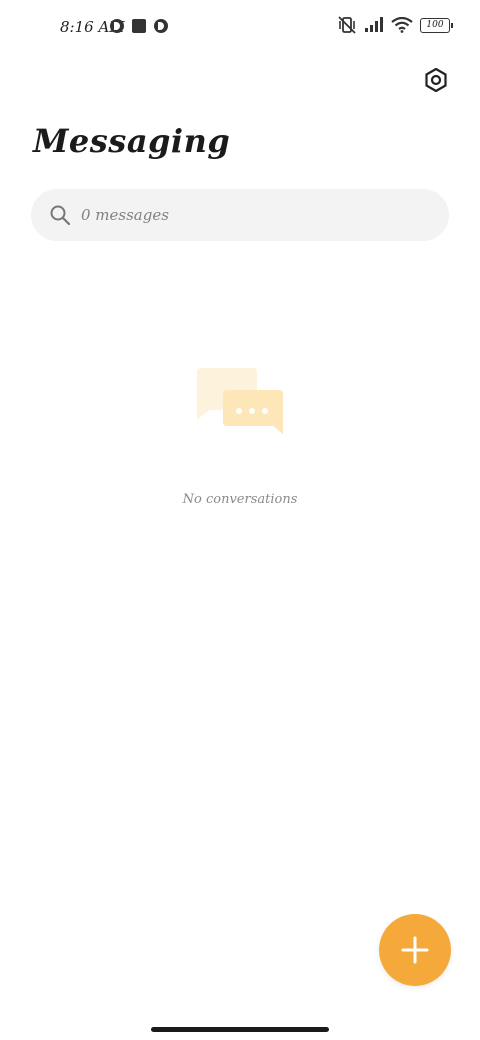 The height and width of the screenshot is (1040, 480). I want to click on home-indicator, so click(240, 1029).